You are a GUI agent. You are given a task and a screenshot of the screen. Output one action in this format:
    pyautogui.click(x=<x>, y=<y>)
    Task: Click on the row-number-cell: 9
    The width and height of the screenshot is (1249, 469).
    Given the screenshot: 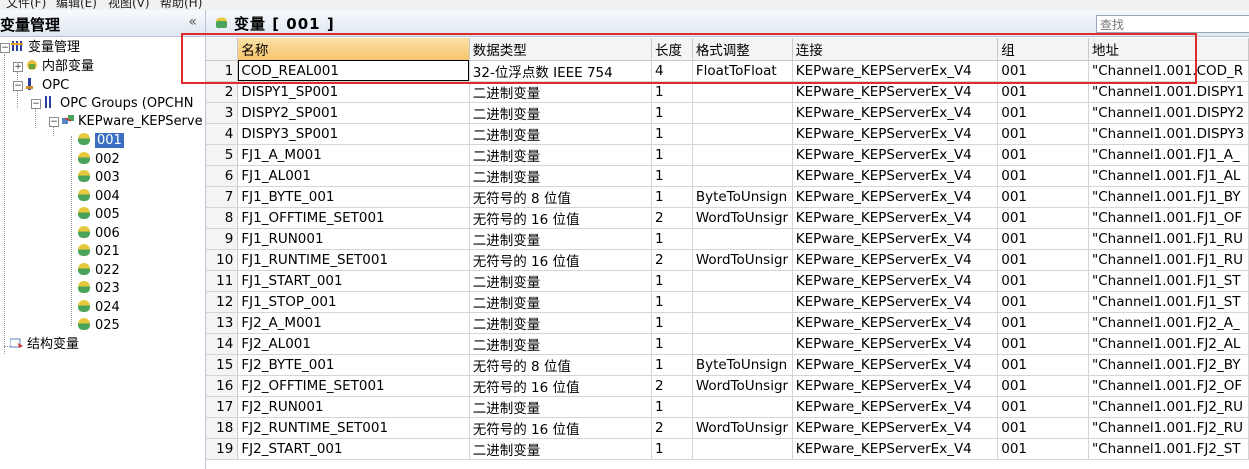 What is the action you would take?
    pyautogui.click(x=222, y=239)
    